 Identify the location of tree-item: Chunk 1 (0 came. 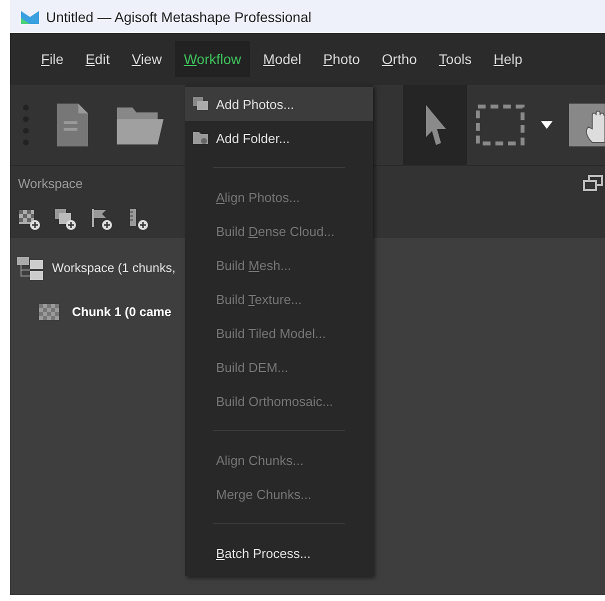
(122, 312).